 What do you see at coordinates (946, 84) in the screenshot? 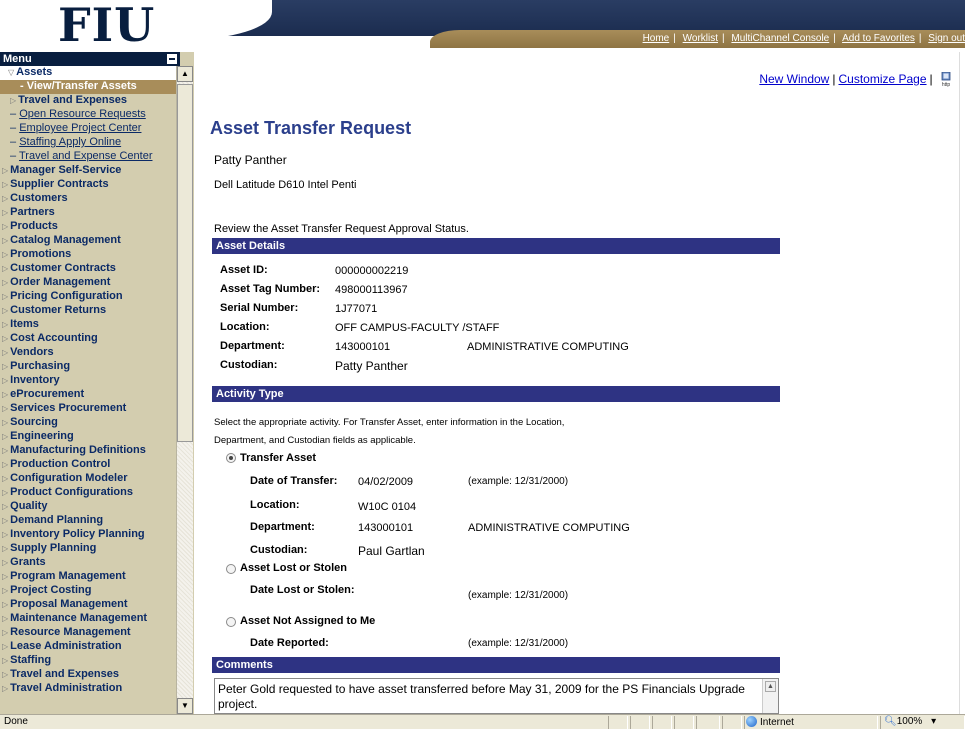
I see `svg-text: http` at bounding box center [946, 84].